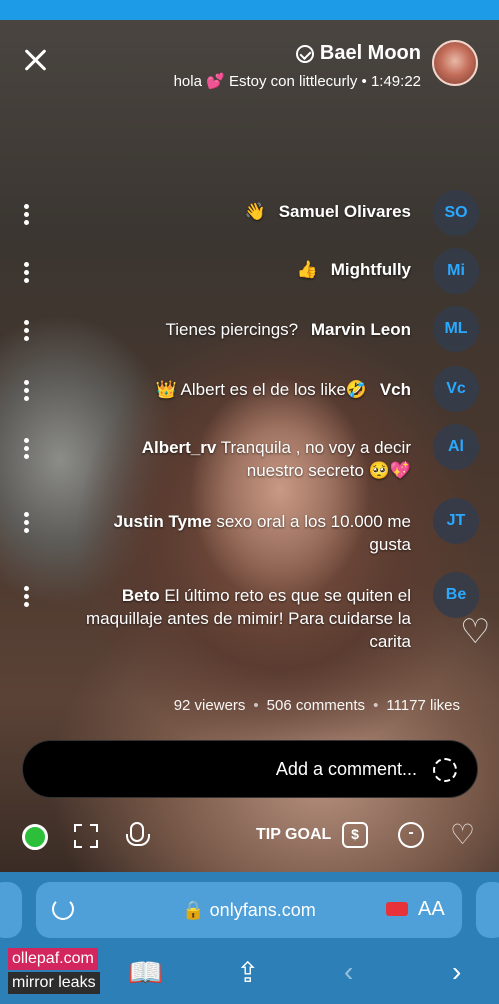  I want to click on creator-name: Bael Moon, so click(370, 53).